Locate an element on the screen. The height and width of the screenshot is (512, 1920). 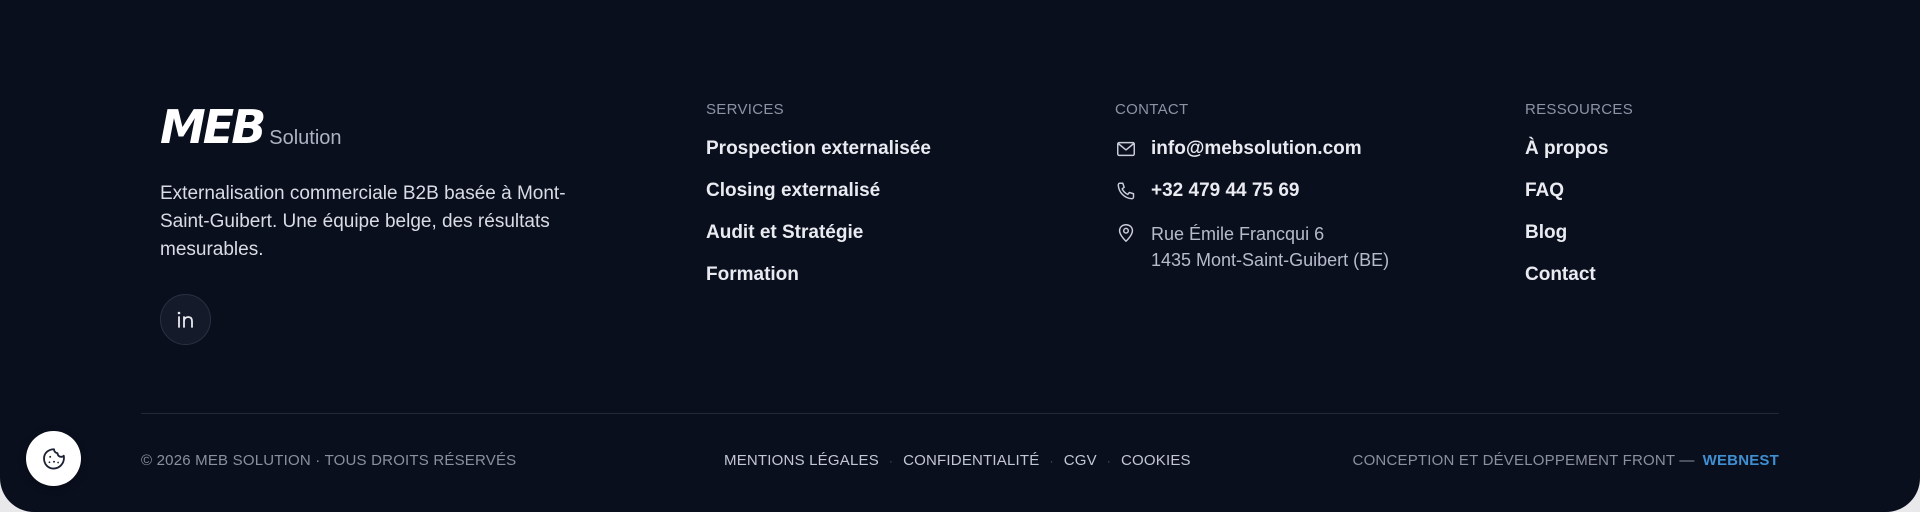
services-link-closing: Closing externalisé is located at coordinates (818, 200).